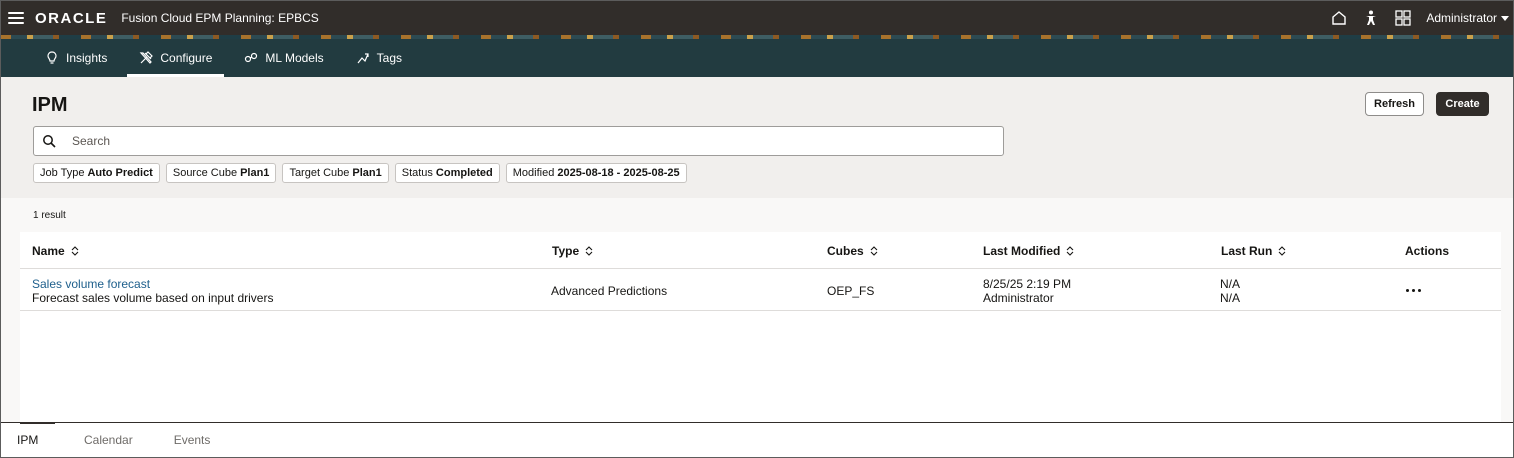  Describe the element at coordinates (52, 57) in the screenshot. I see `insights-icon` at that location.